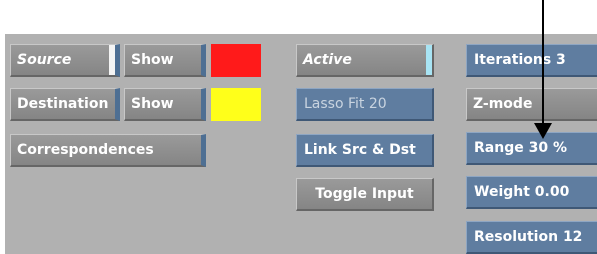  What do you see at coordinates (503, 104) in the screenshot?
I see `z-mode-label: Z-mode` at bounding box center [503, 104].